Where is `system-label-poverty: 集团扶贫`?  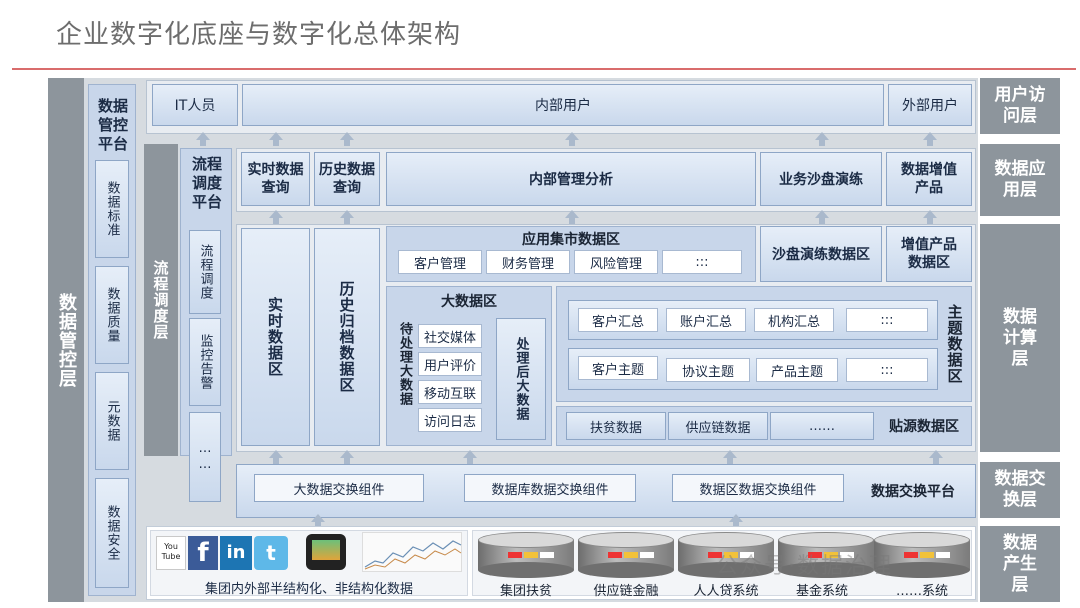
system-label-poverty: 集团扶贫 is located at coordinates (525, 591).